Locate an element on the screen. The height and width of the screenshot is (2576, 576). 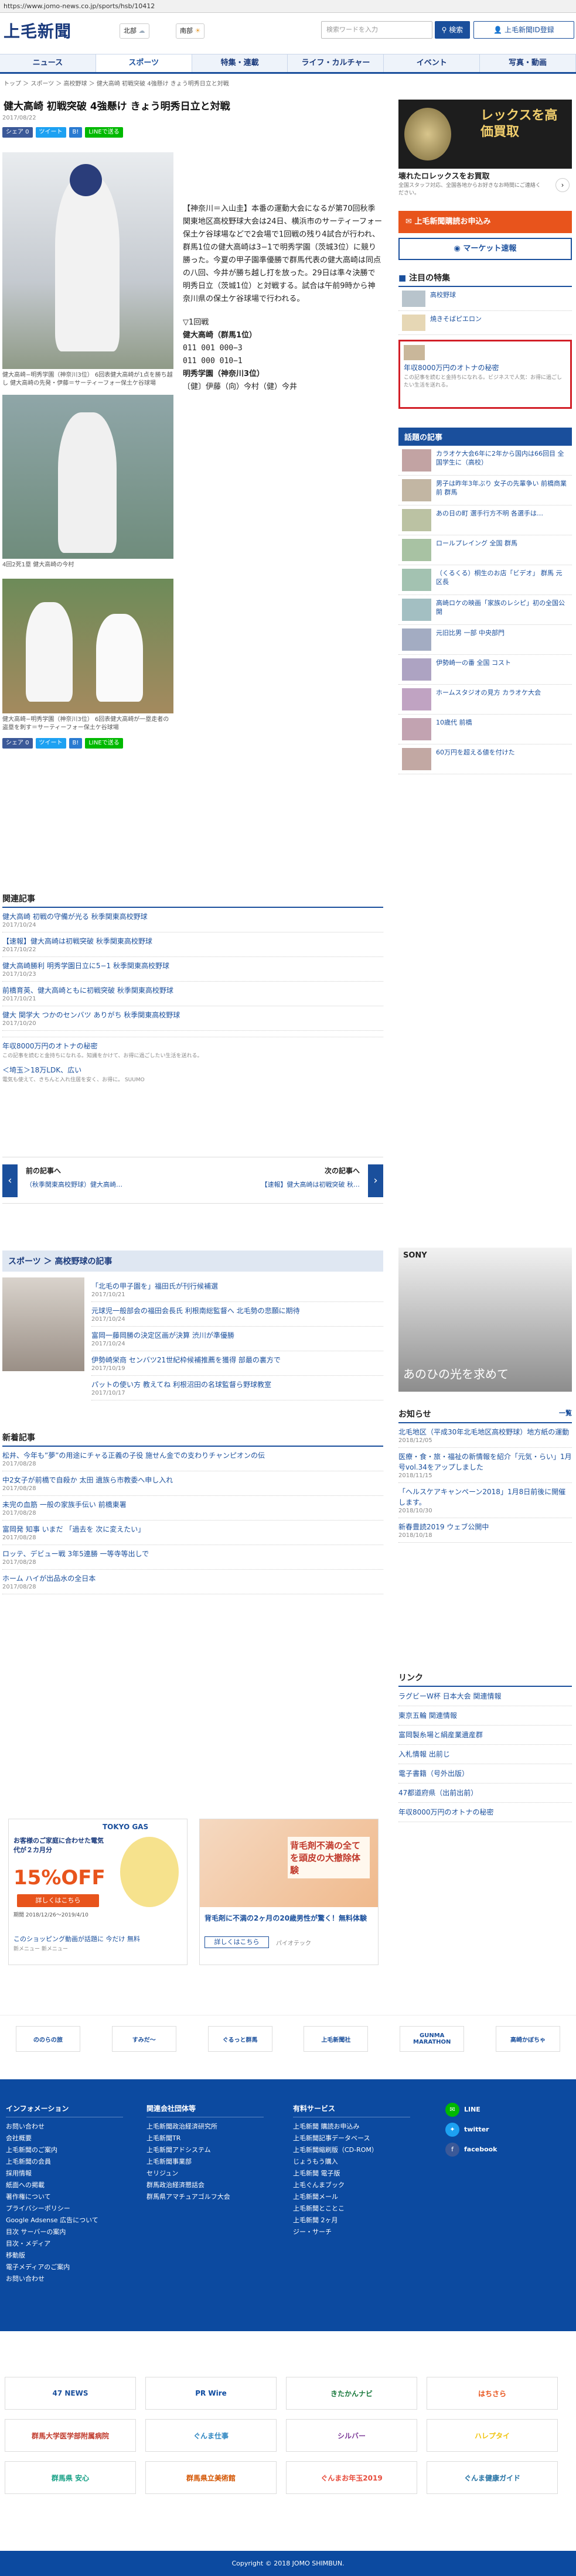
nav-news: ニュース is located at coordinates (48, 63).